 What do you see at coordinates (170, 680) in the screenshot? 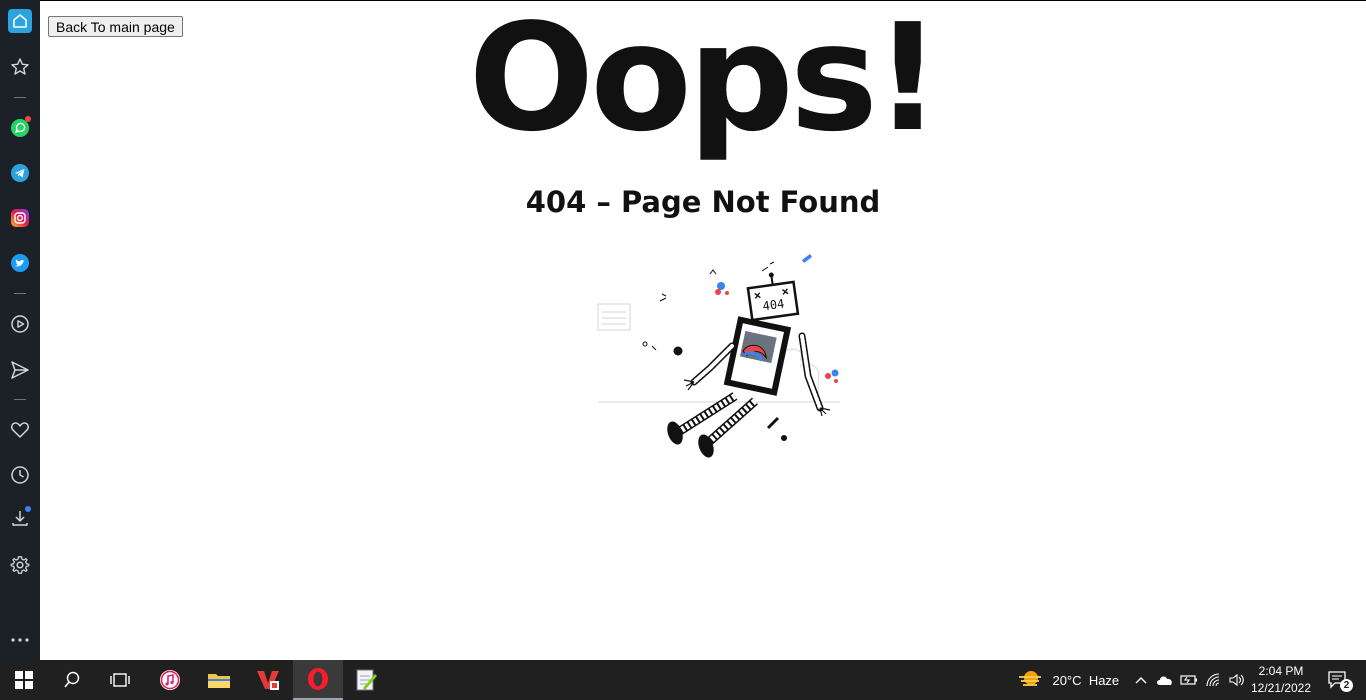
I see `itunes-icon` at bounding box center [170, 680].